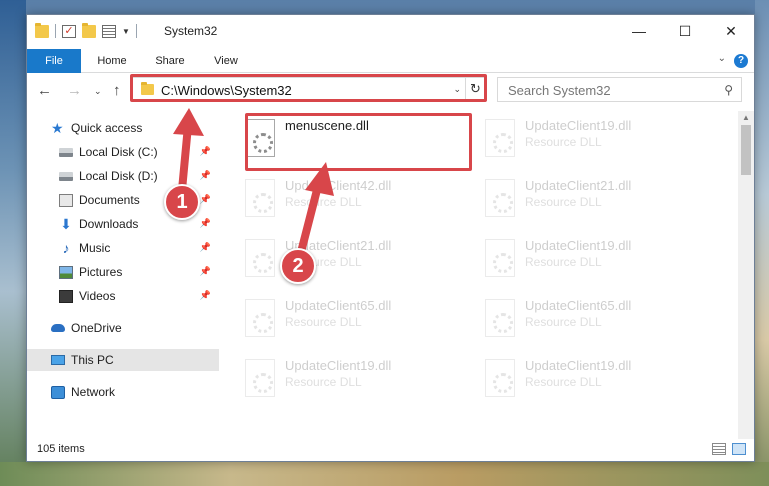 This screenshot has height=486, width=769. Describe the element at coordinates (298, 266) in the screenshot. I see `step-2-badge: 2` at that location.